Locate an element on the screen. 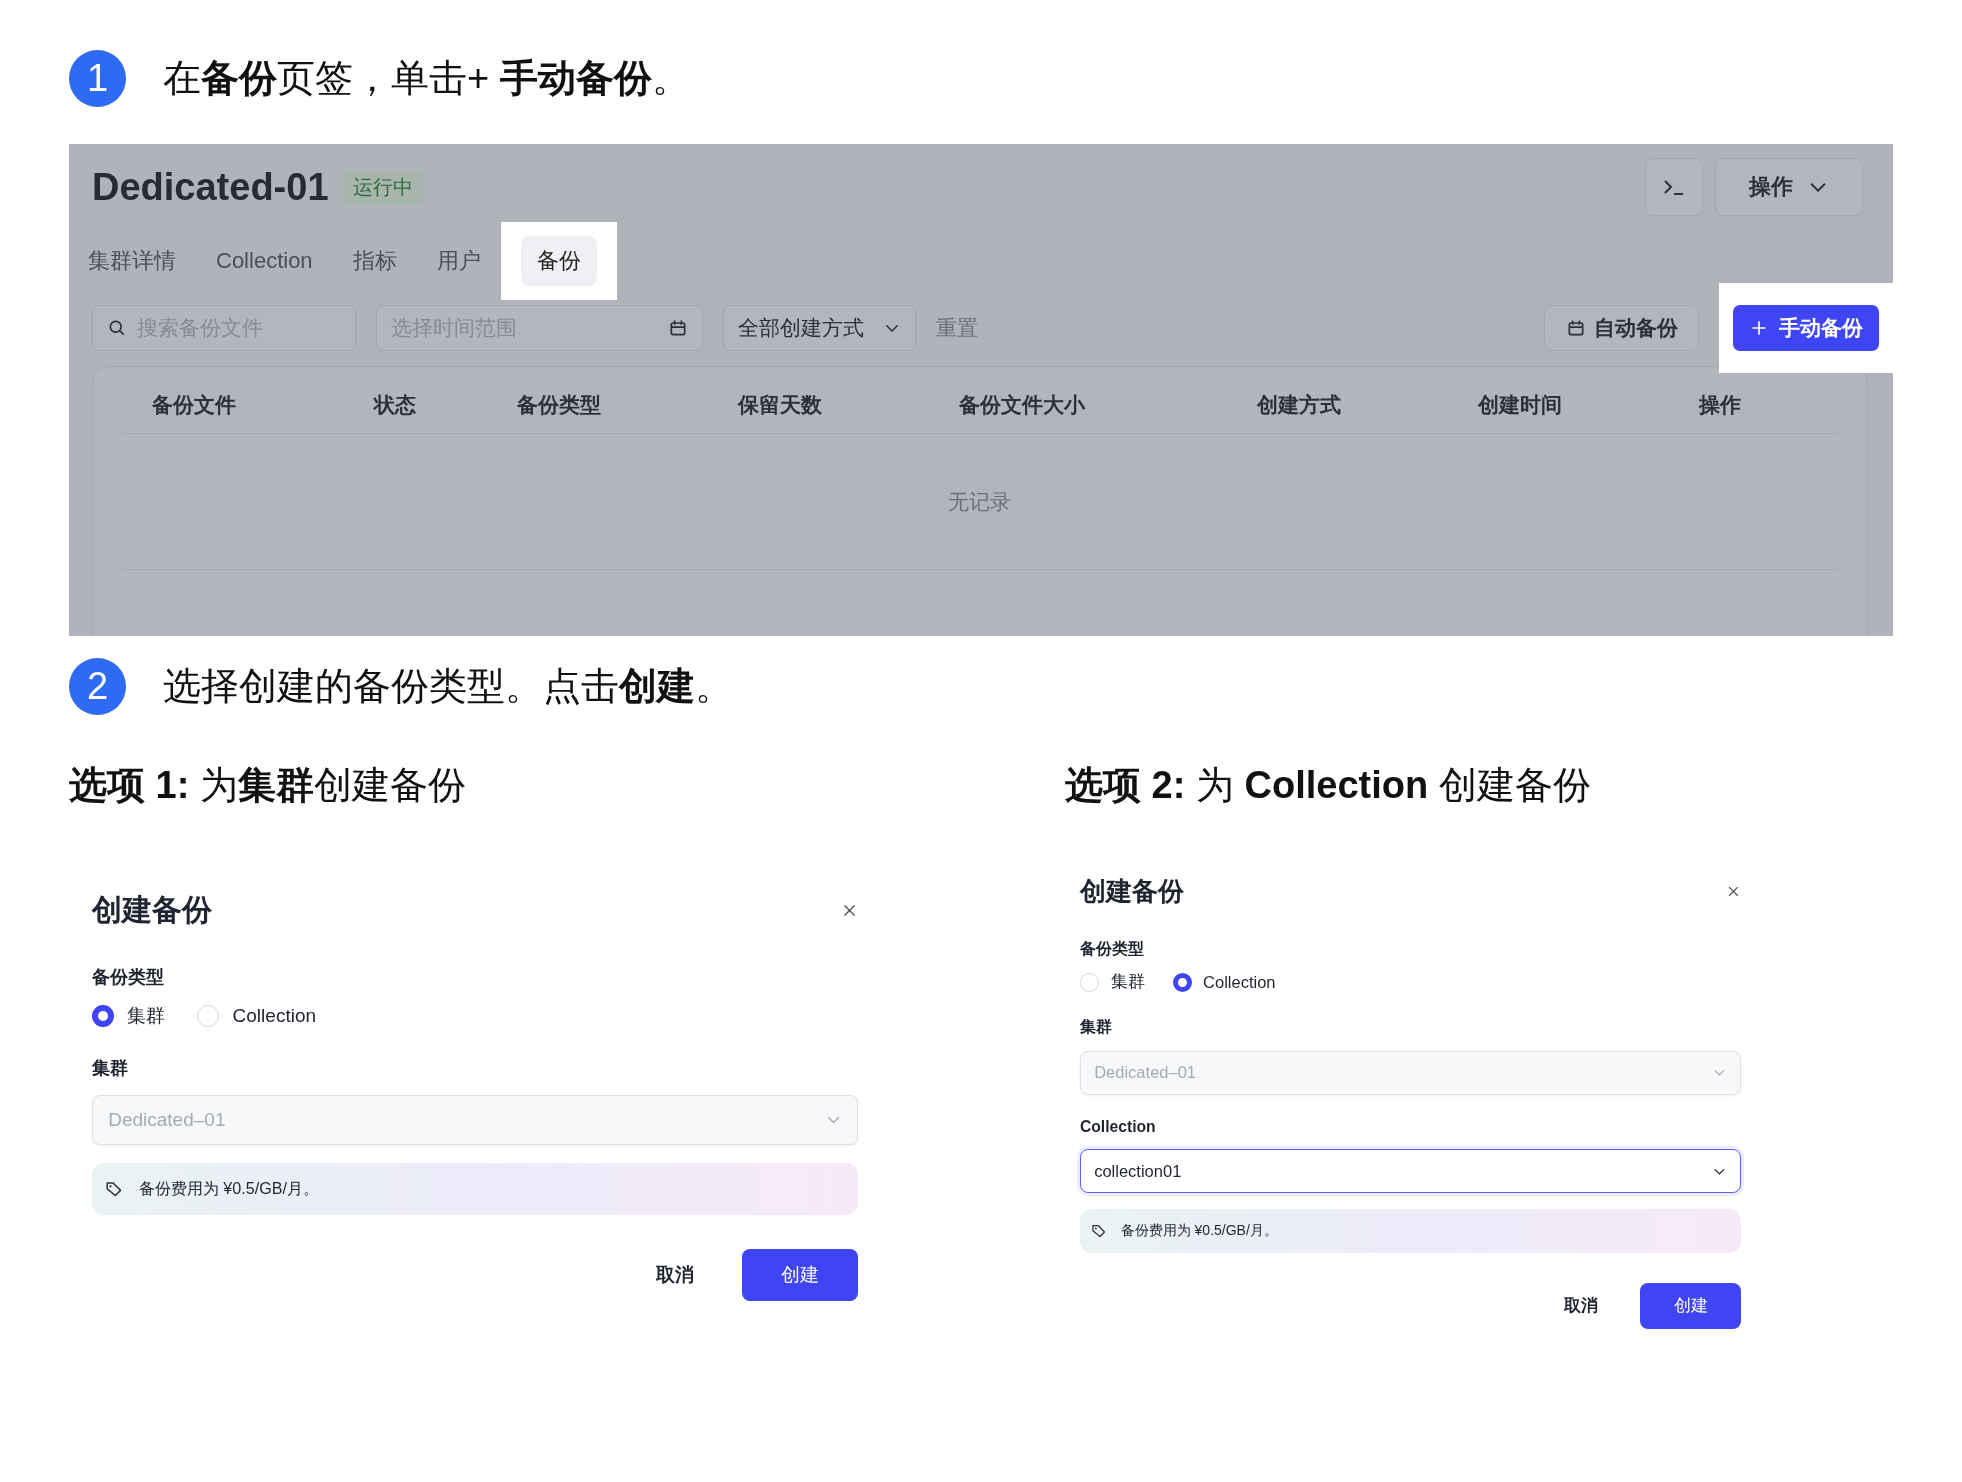 This screenshot has width=1962, height=1482. column-header: 创建时间 is located at coordinates (1520, 405).